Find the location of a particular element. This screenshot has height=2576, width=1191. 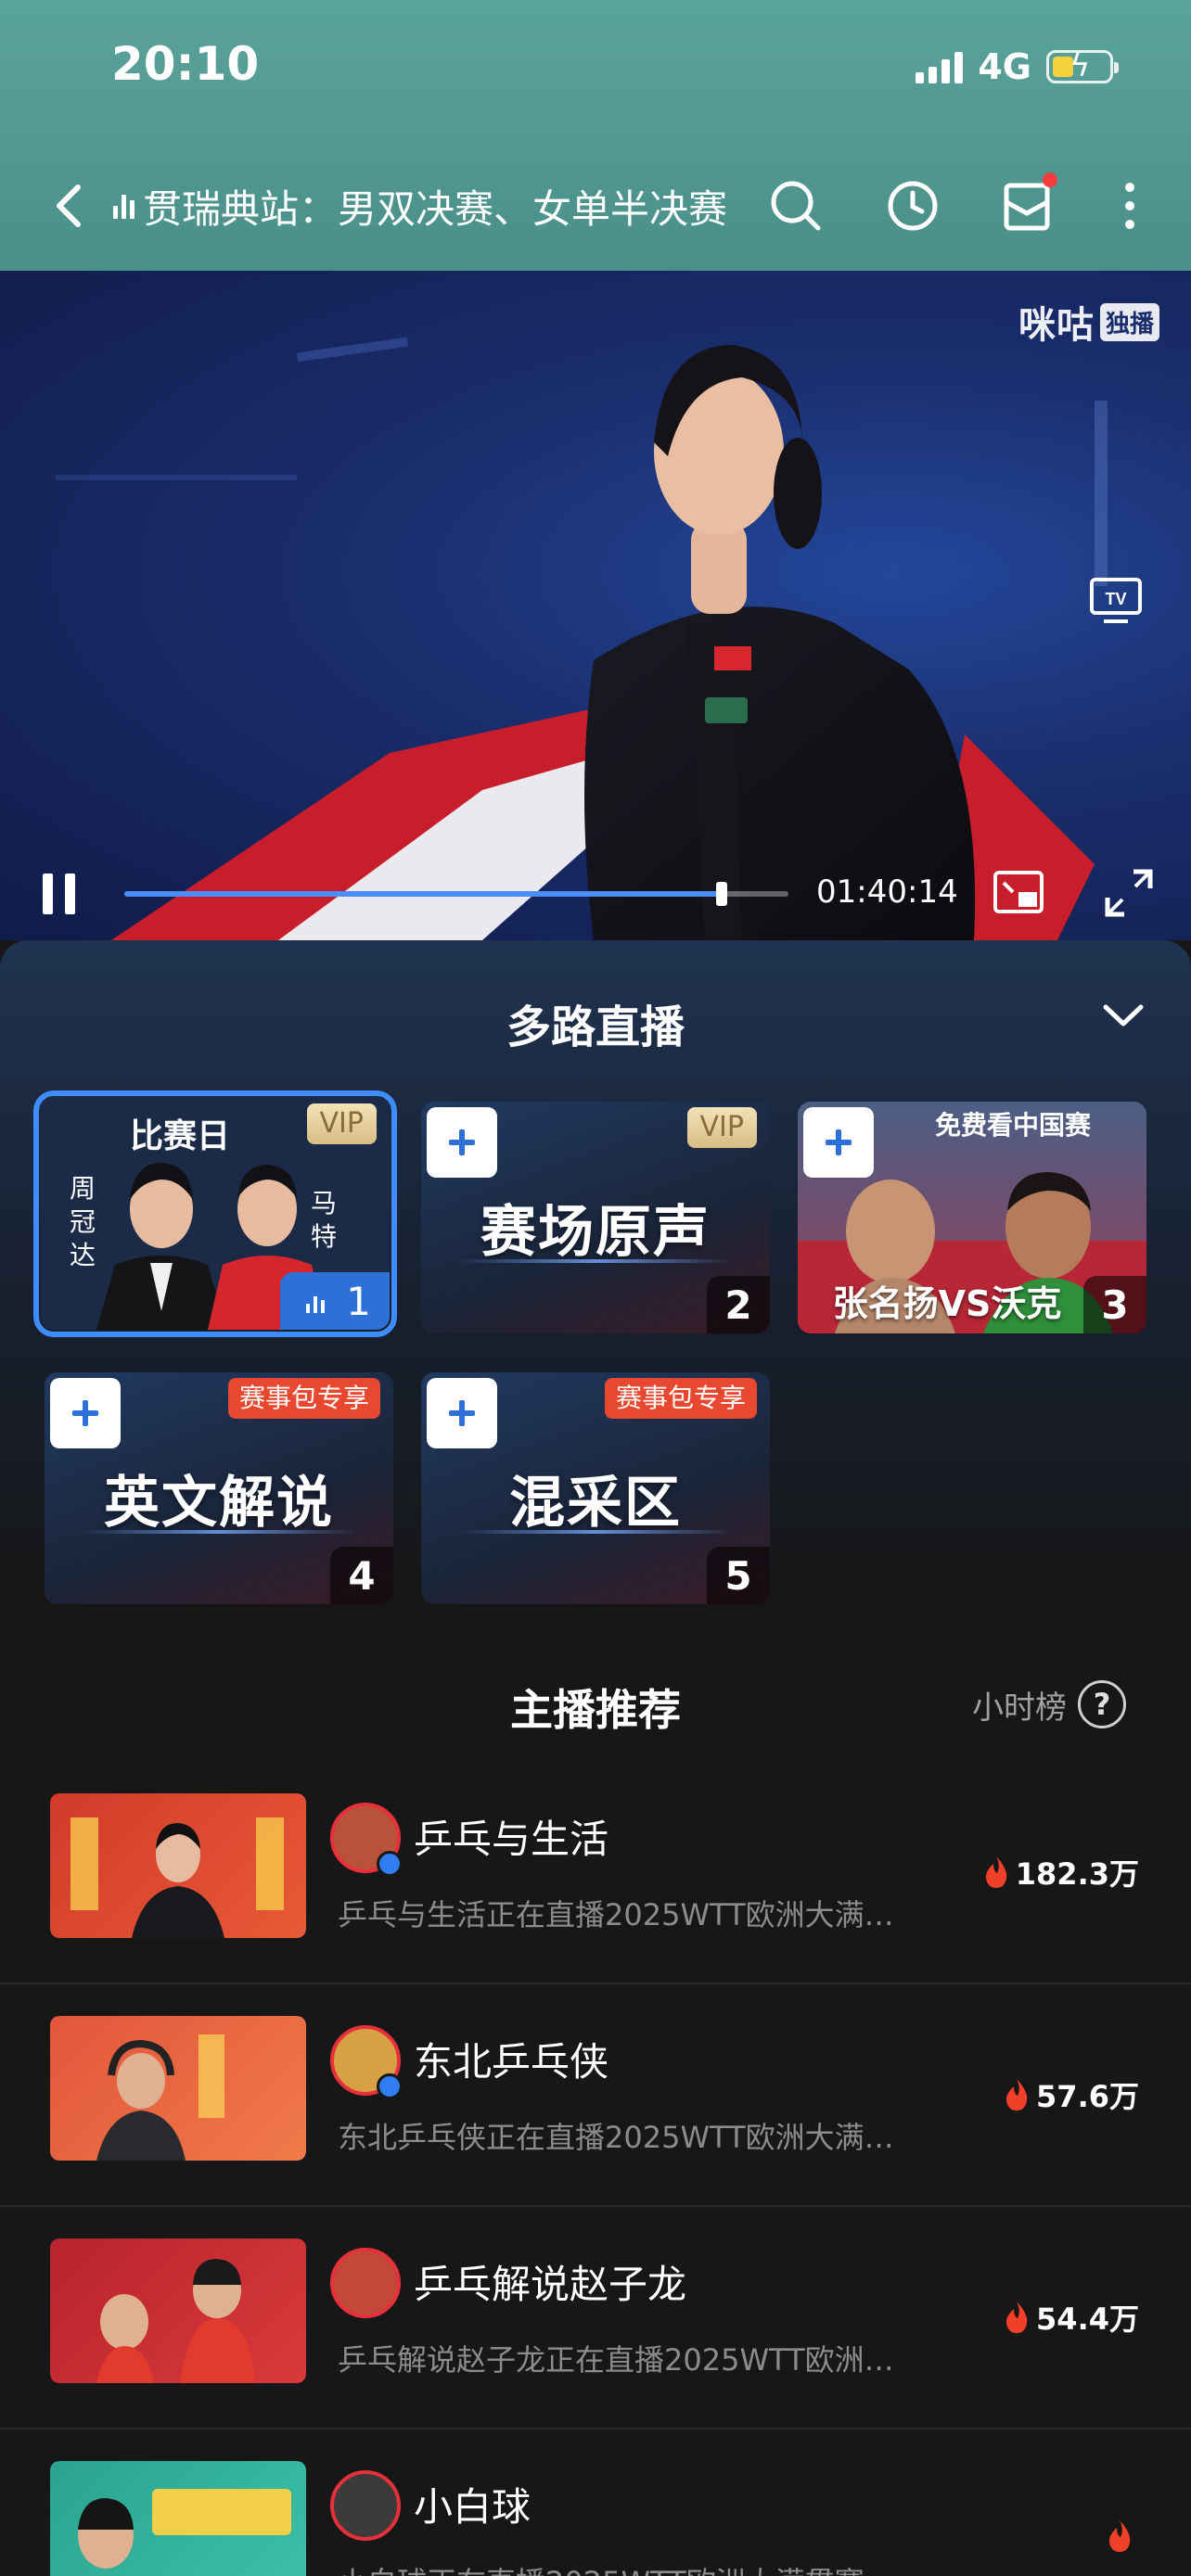

free-china-badge: 免费看中国赛 is located at coordinates (1012, 1125).